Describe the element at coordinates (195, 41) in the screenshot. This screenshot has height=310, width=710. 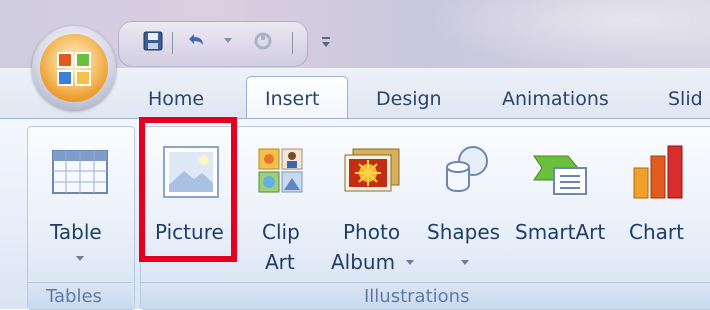
I see `undo-icon` at that location.